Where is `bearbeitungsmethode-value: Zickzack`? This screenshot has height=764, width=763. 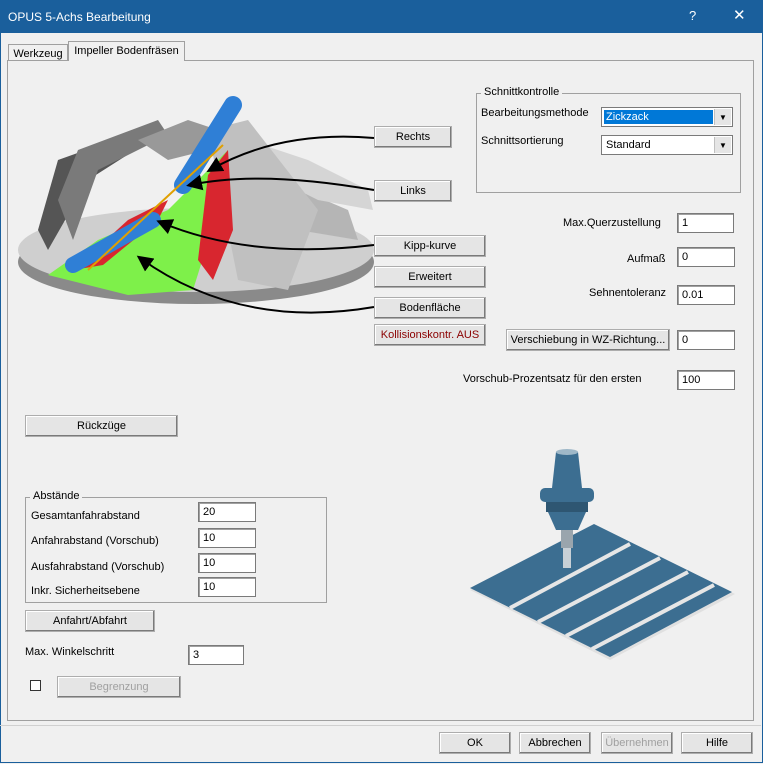 bearbeitungsmethode-value: Zickzack is located at coordinates (658, 117).